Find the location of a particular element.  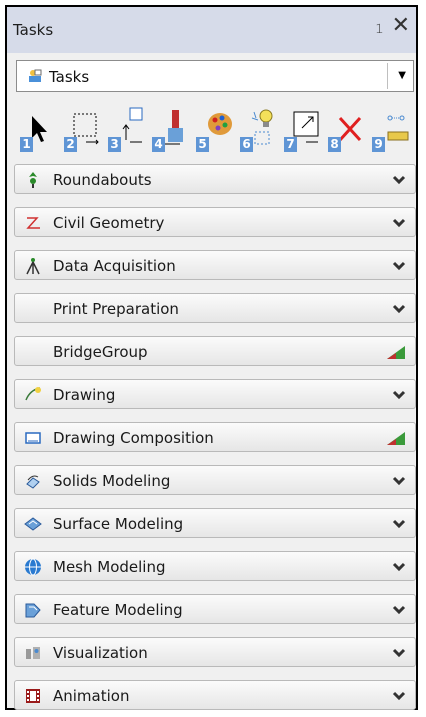

tool-number: 7 is located at coordinates (290, 144).